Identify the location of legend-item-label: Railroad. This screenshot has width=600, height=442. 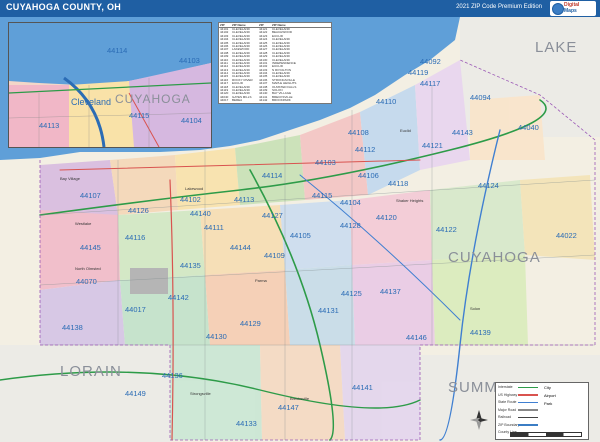
(505, 417).